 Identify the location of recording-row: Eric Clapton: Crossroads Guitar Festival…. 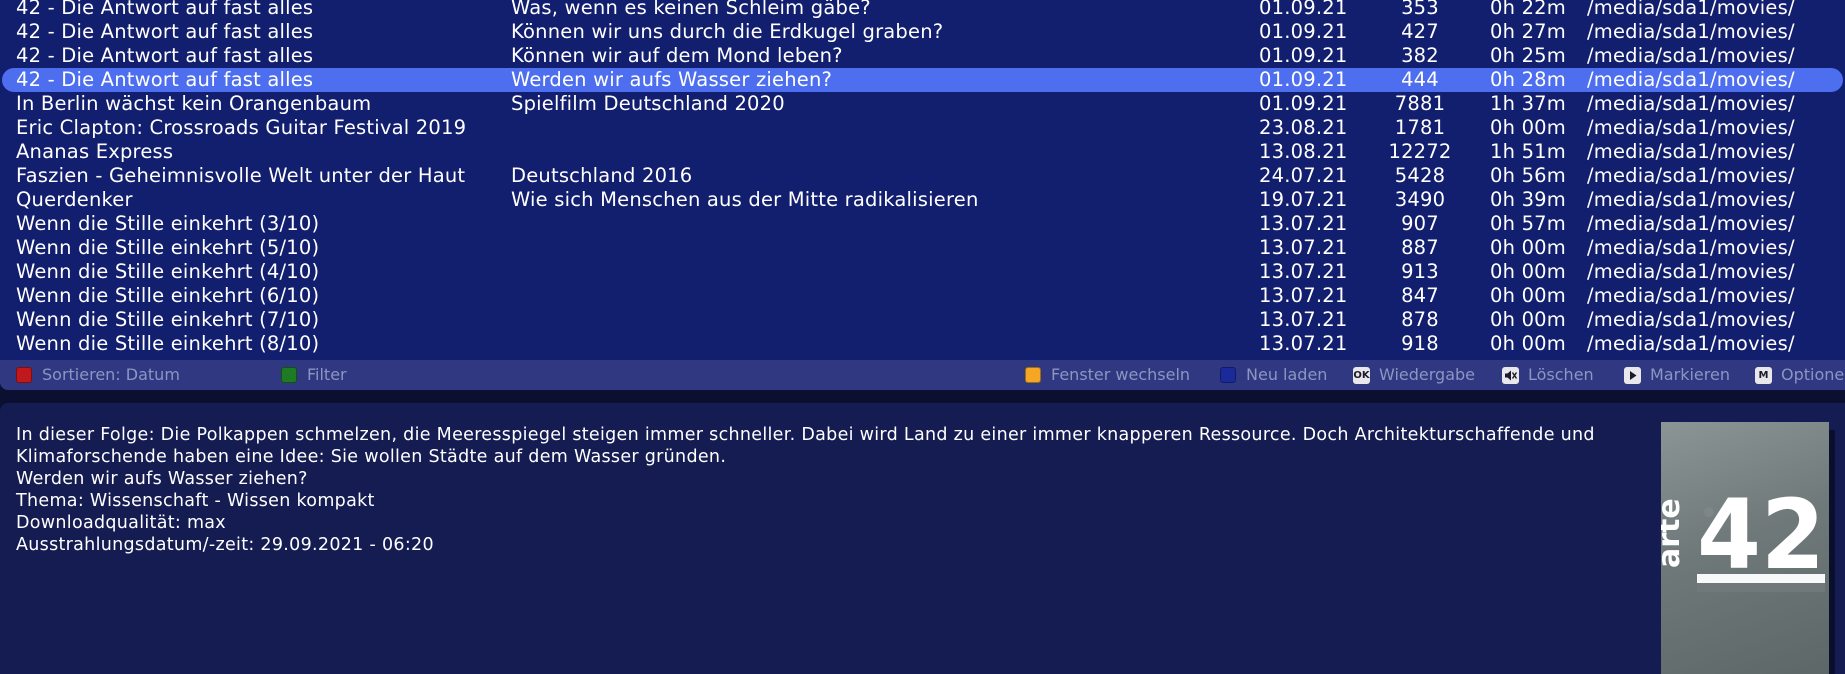
(922, 128).